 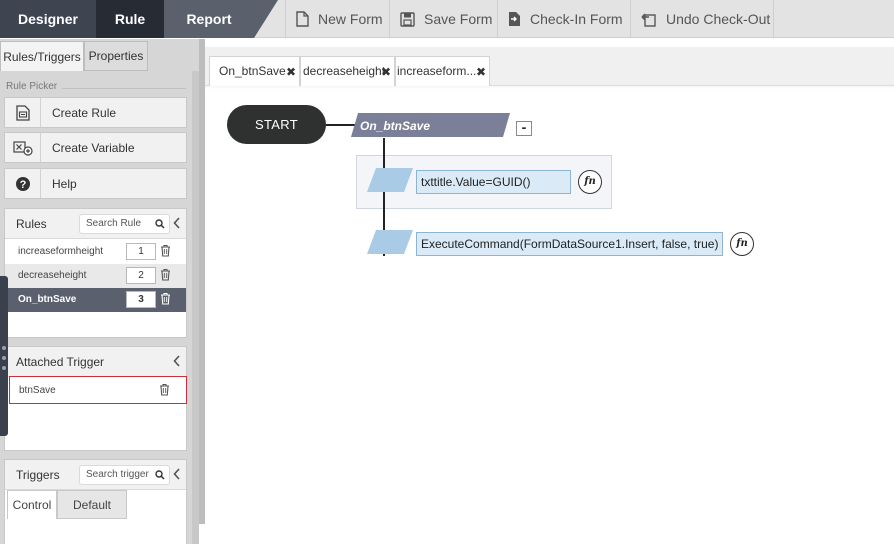 I want to click on start-node: START, so click(x=276, y=124).